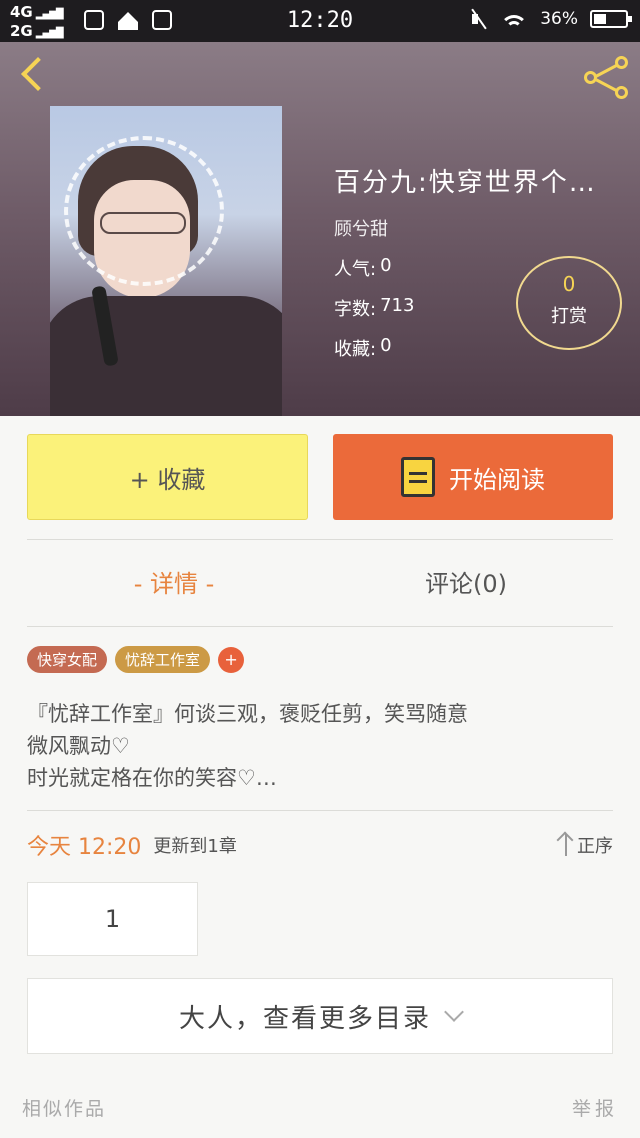  I want to click on chapter-item: 1, so click(112, 919).